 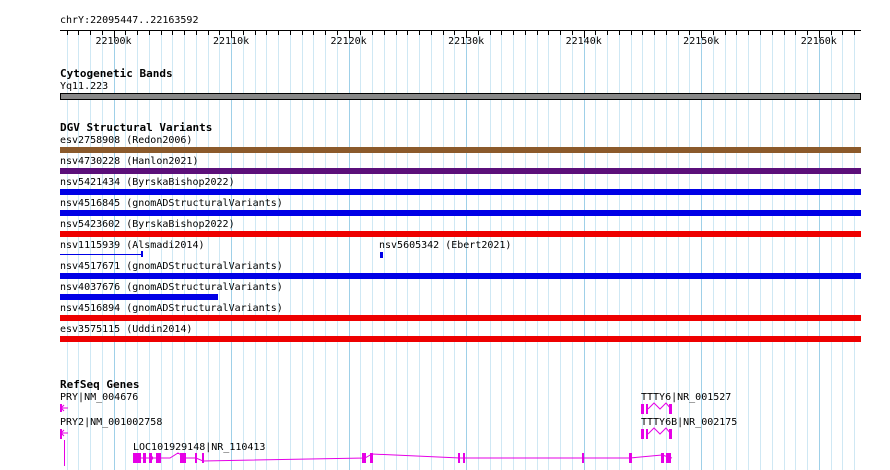 I want to click on cytoband-track-title: Cytogenetic Bands, so click(x=116, y=73).